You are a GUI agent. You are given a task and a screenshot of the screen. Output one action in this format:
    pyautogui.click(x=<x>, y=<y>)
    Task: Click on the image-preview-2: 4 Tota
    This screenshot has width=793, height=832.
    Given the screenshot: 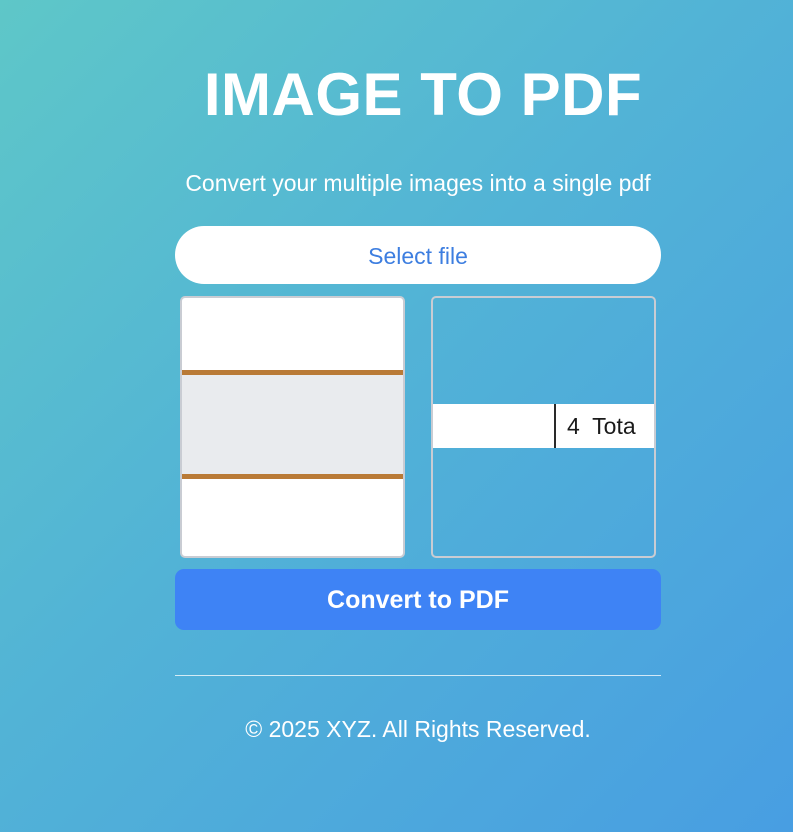 What is the action you would take?
    pyautogui.click(x=543, y=427)
    